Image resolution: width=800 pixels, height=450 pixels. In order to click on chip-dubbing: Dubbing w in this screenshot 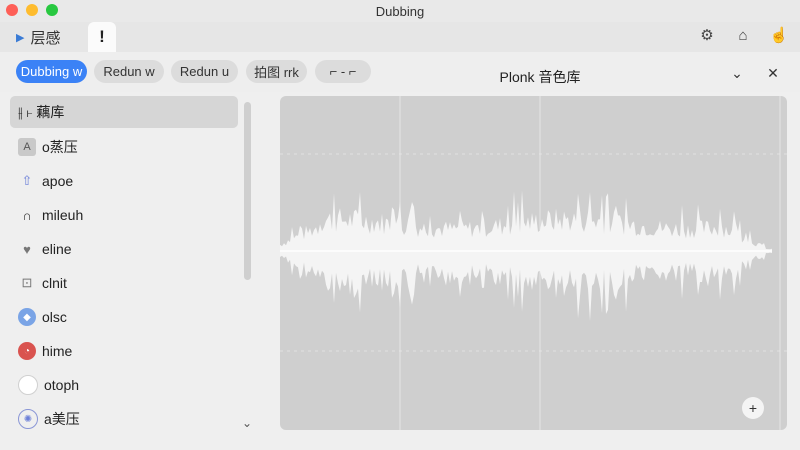, I will do `click(51, 71)`.